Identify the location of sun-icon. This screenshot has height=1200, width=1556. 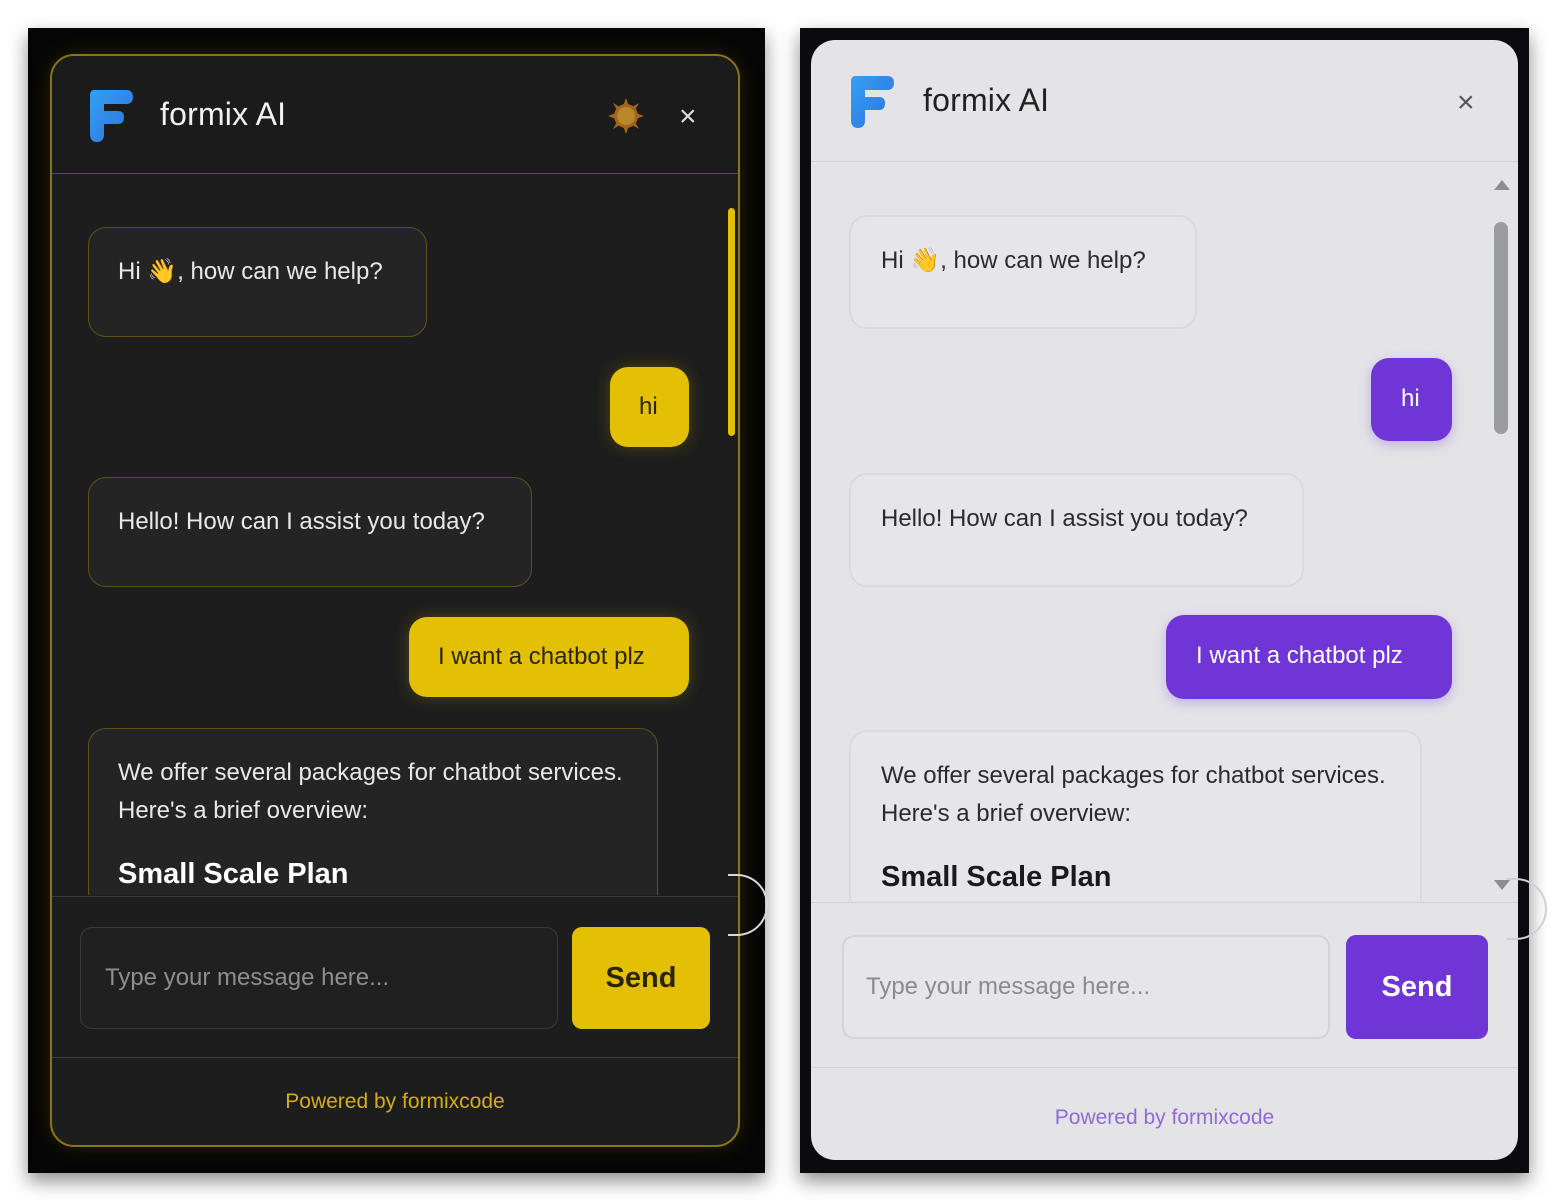
(626, 116).